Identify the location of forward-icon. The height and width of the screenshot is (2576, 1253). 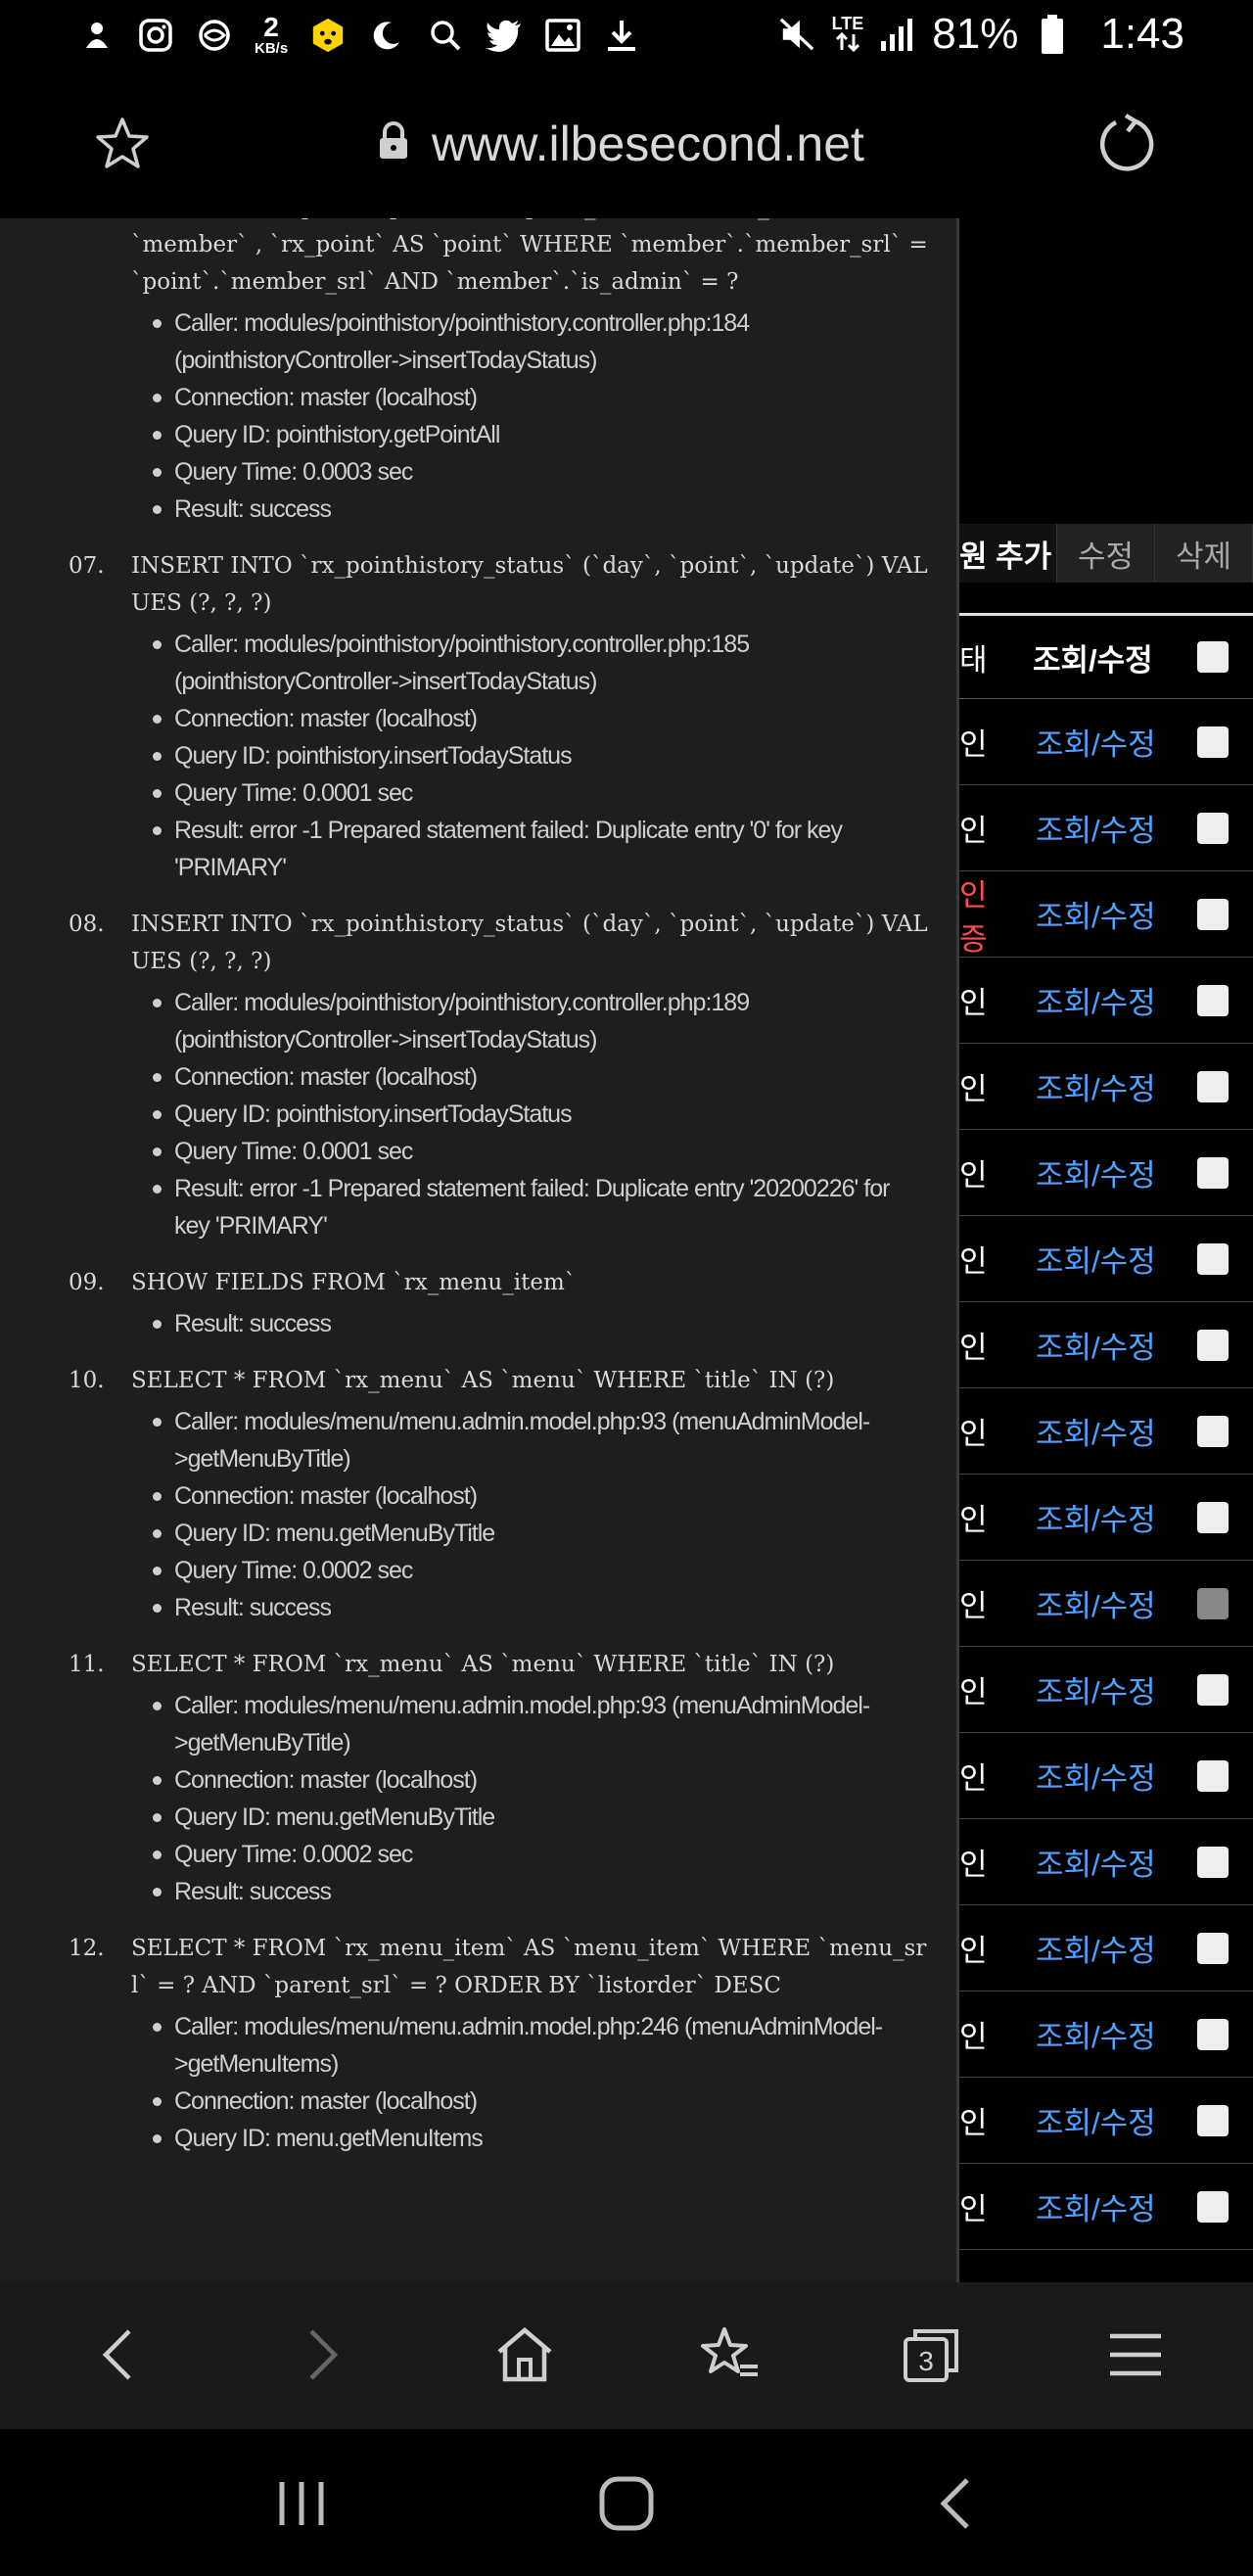
(323, 2354).